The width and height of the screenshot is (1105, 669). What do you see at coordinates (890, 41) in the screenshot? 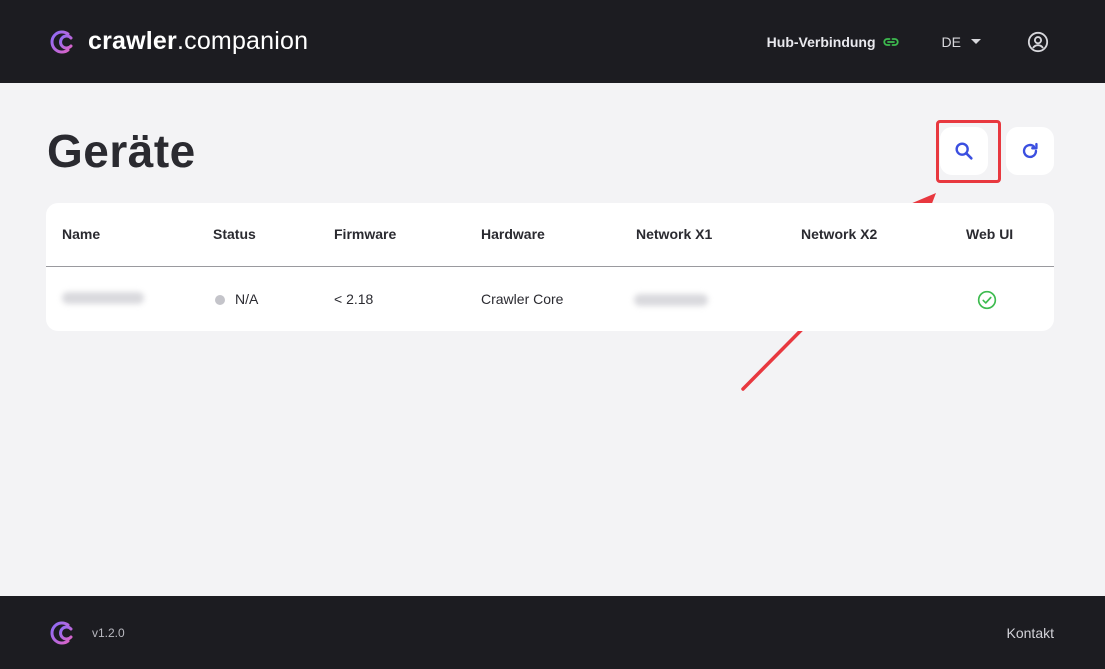
I see `link-icon` at bounding box center [890, 41].